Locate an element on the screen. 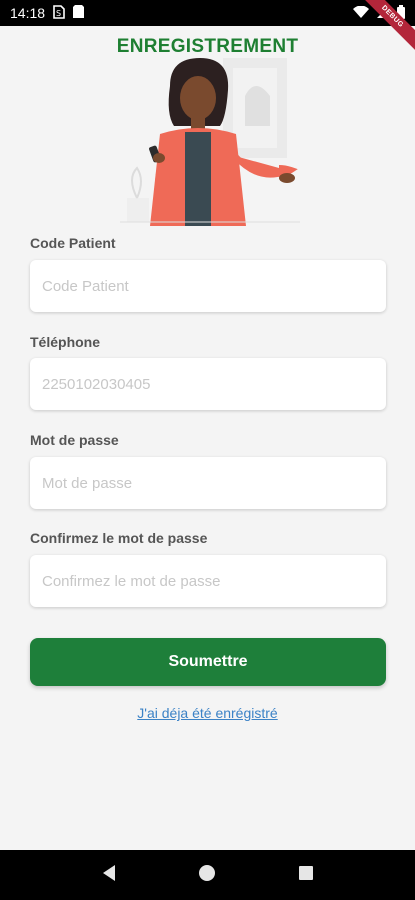 This screenshot has width=415, height=900. storage-icon is located at coordinates (79, 13).